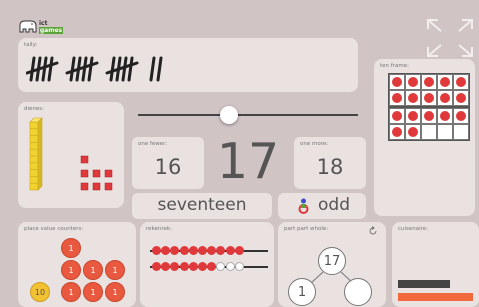 The image size is (479, 307). Describe the element at coordinates (435, 297) in the screenshot. I see `cuisenaire-rod-ten` at that location.